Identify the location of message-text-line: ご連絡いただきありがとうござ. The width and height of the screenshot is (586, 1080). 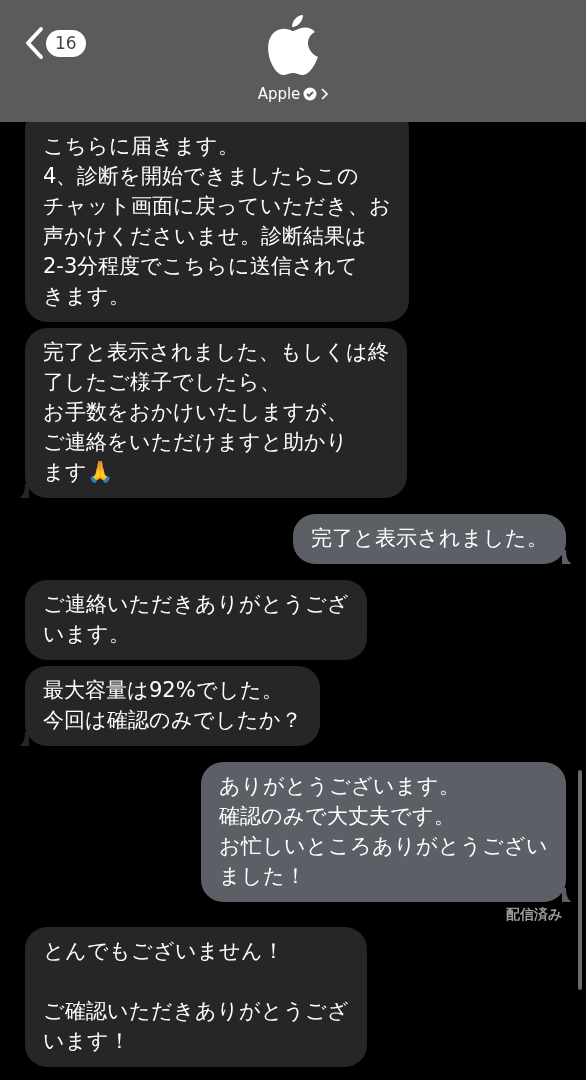
(196, 604).